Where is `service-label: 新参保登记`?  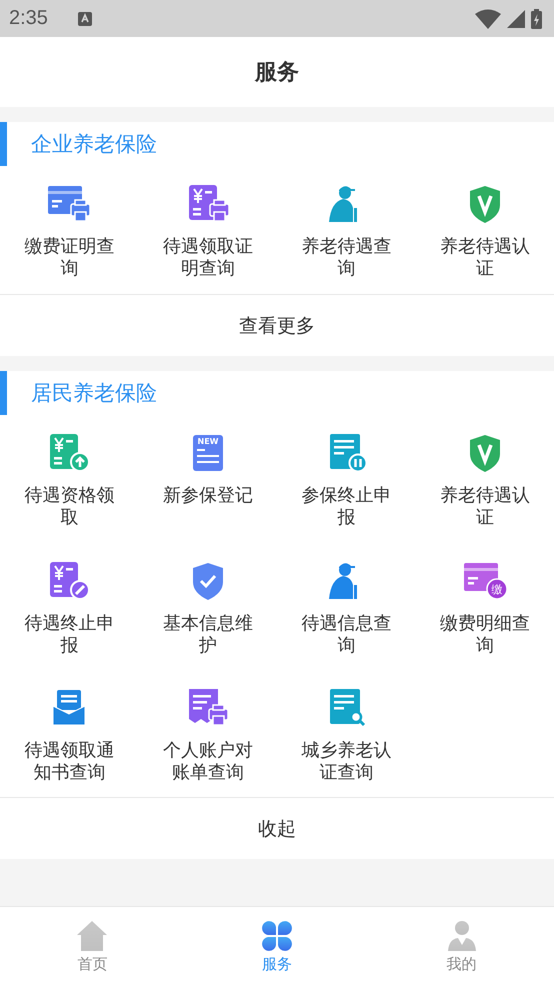 service-label: 新参保登记 is located at coordinates (208, 496).